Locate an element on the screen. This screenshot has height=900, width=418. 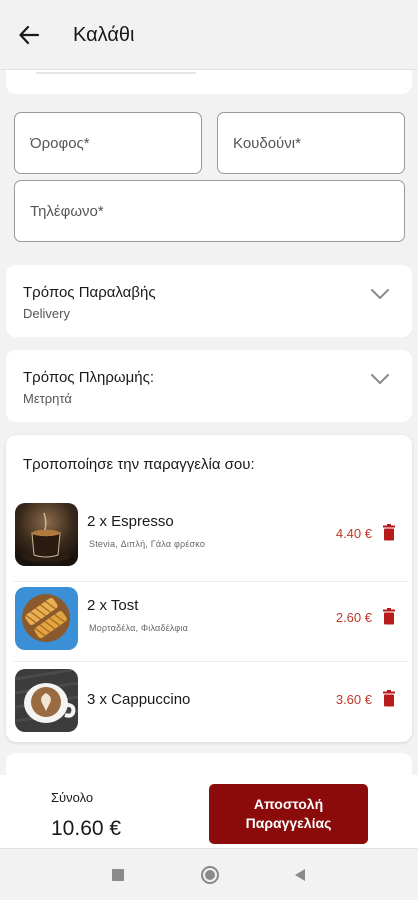
payment-method-label: Τρόπος Πληρωμής: is located at coordinates (89, 377).